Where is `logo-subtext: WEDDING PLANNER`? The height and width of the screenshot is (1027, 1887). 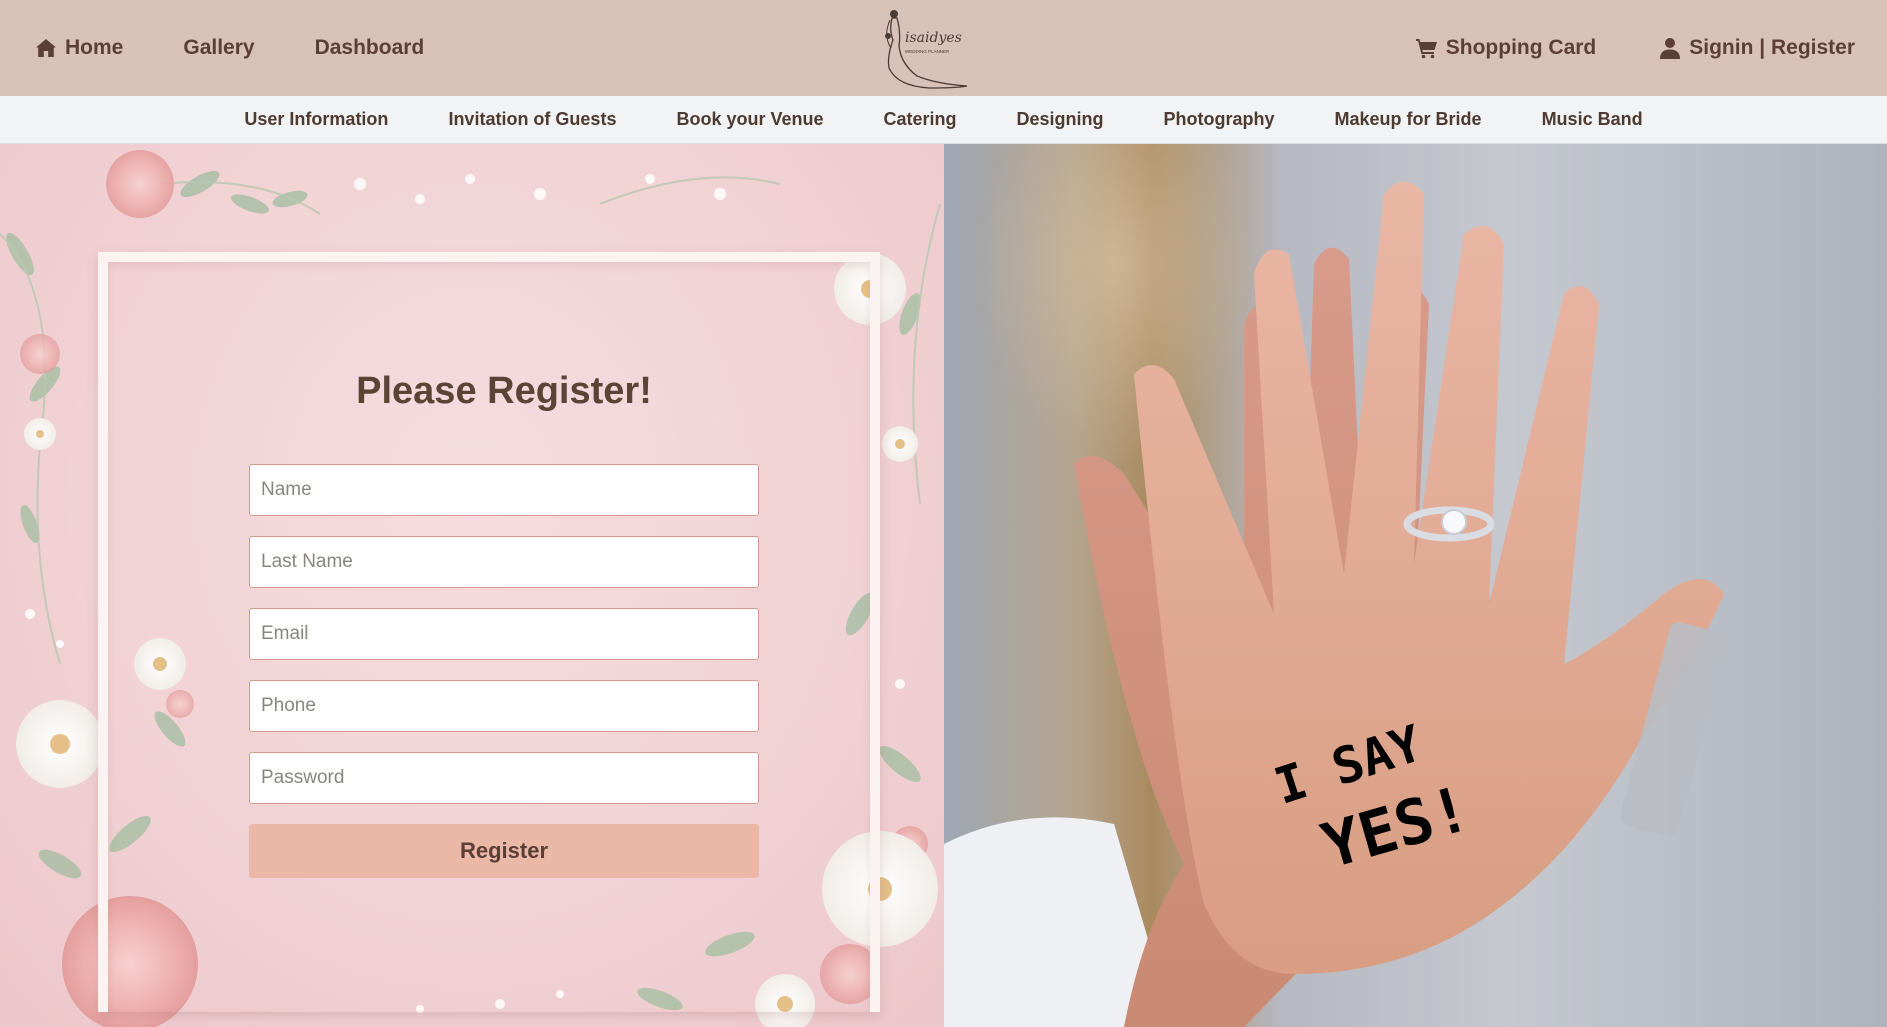
logo-subtext: WEDDING PLANNER is located at coordinates (927, 51).